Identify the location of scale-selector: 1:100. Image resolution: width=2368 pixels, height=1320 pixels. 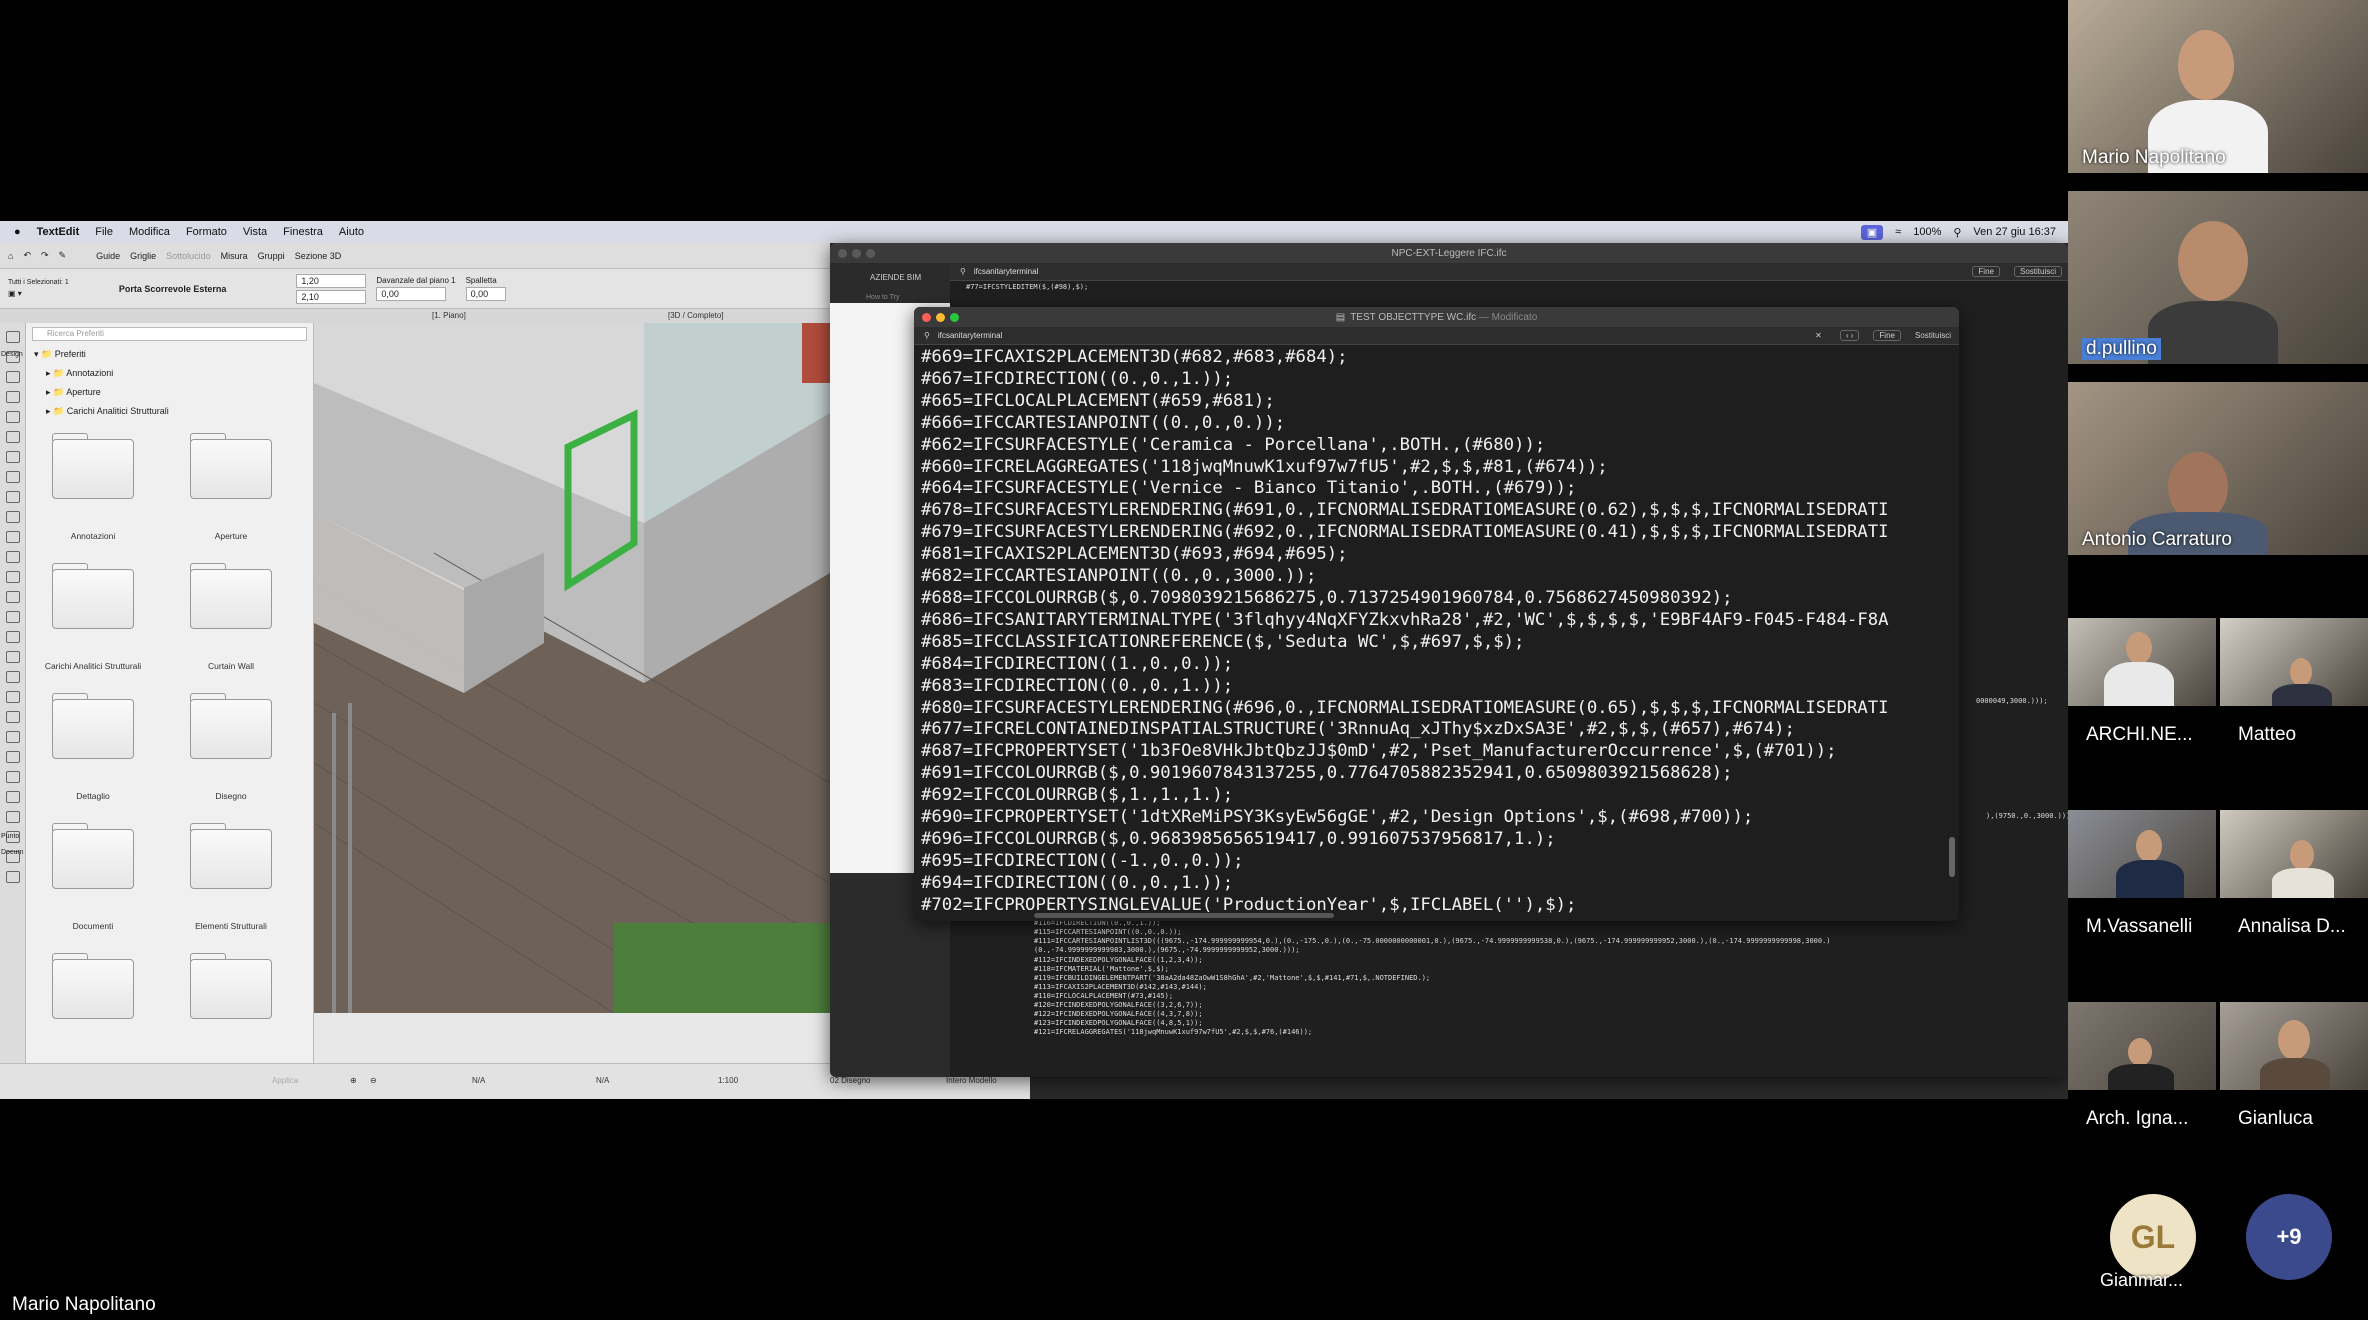
(728, 1080).